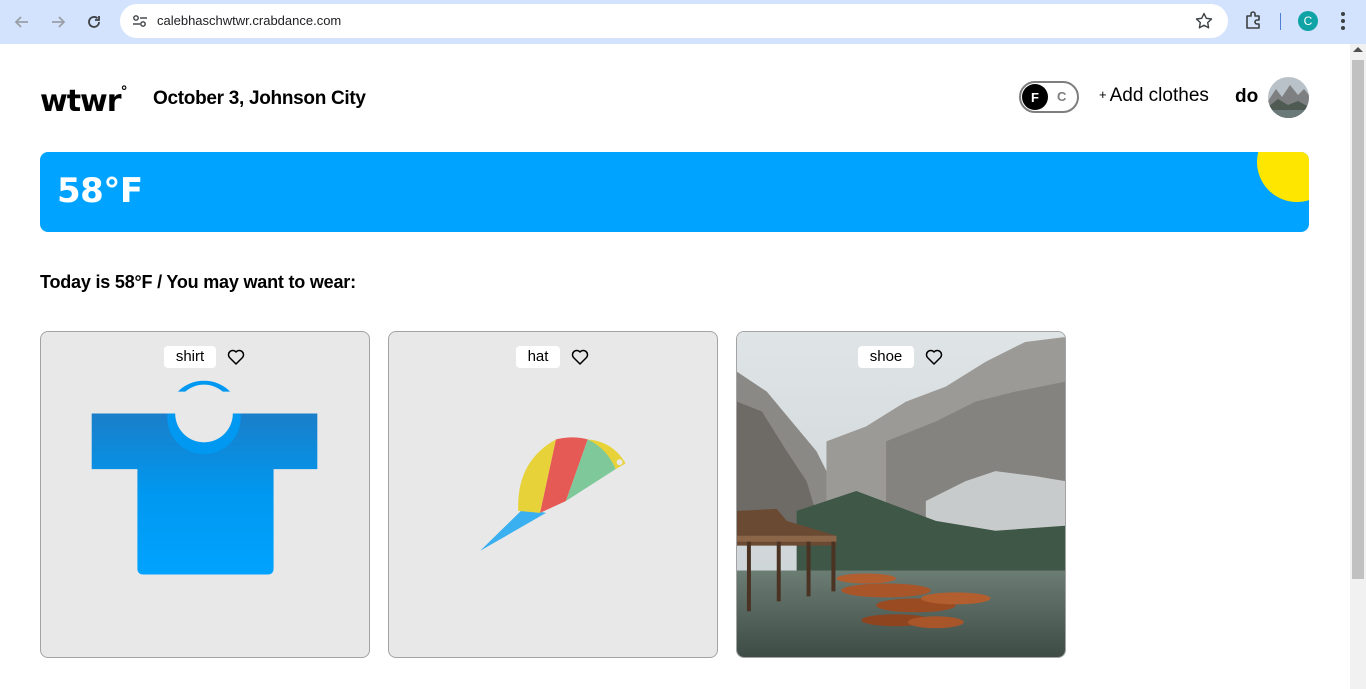 The height and width of the screenshot is (689, 1366). I want to click on card-header: shoe, so click(901, 357).